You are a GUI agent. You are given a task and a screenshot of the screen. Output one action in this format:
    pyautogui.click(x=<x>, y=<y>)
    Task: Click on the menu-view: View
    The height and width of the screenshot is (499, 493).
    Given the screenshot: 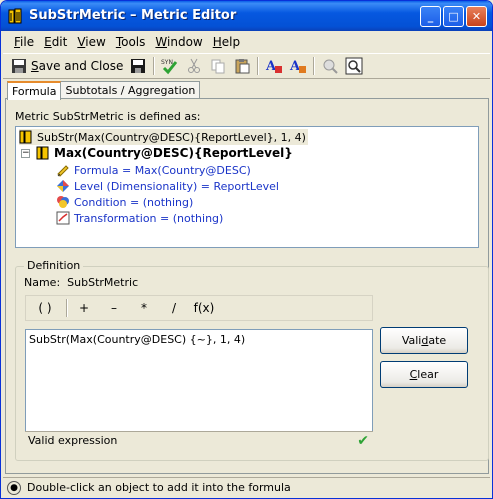 What is the action you would take?
    pyautogui.click(x=91, y=42)
    